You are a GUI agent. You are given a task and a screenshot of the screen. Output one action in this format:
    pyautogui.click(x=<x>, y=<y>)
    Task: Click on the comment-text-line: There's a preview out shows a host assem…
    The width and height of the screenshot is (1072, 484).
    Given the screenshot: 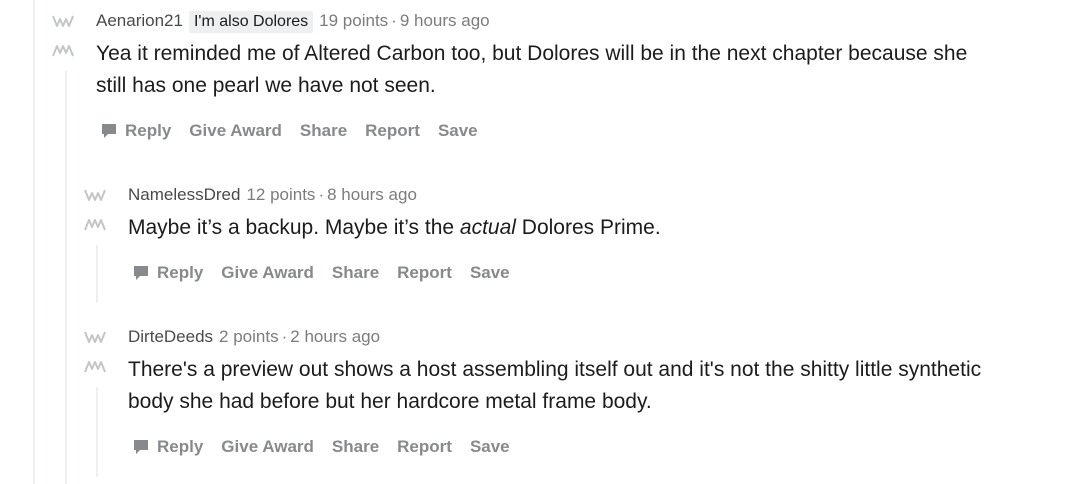 What is the action you would take?
    pyautogui.click(x=555, y=369)
    